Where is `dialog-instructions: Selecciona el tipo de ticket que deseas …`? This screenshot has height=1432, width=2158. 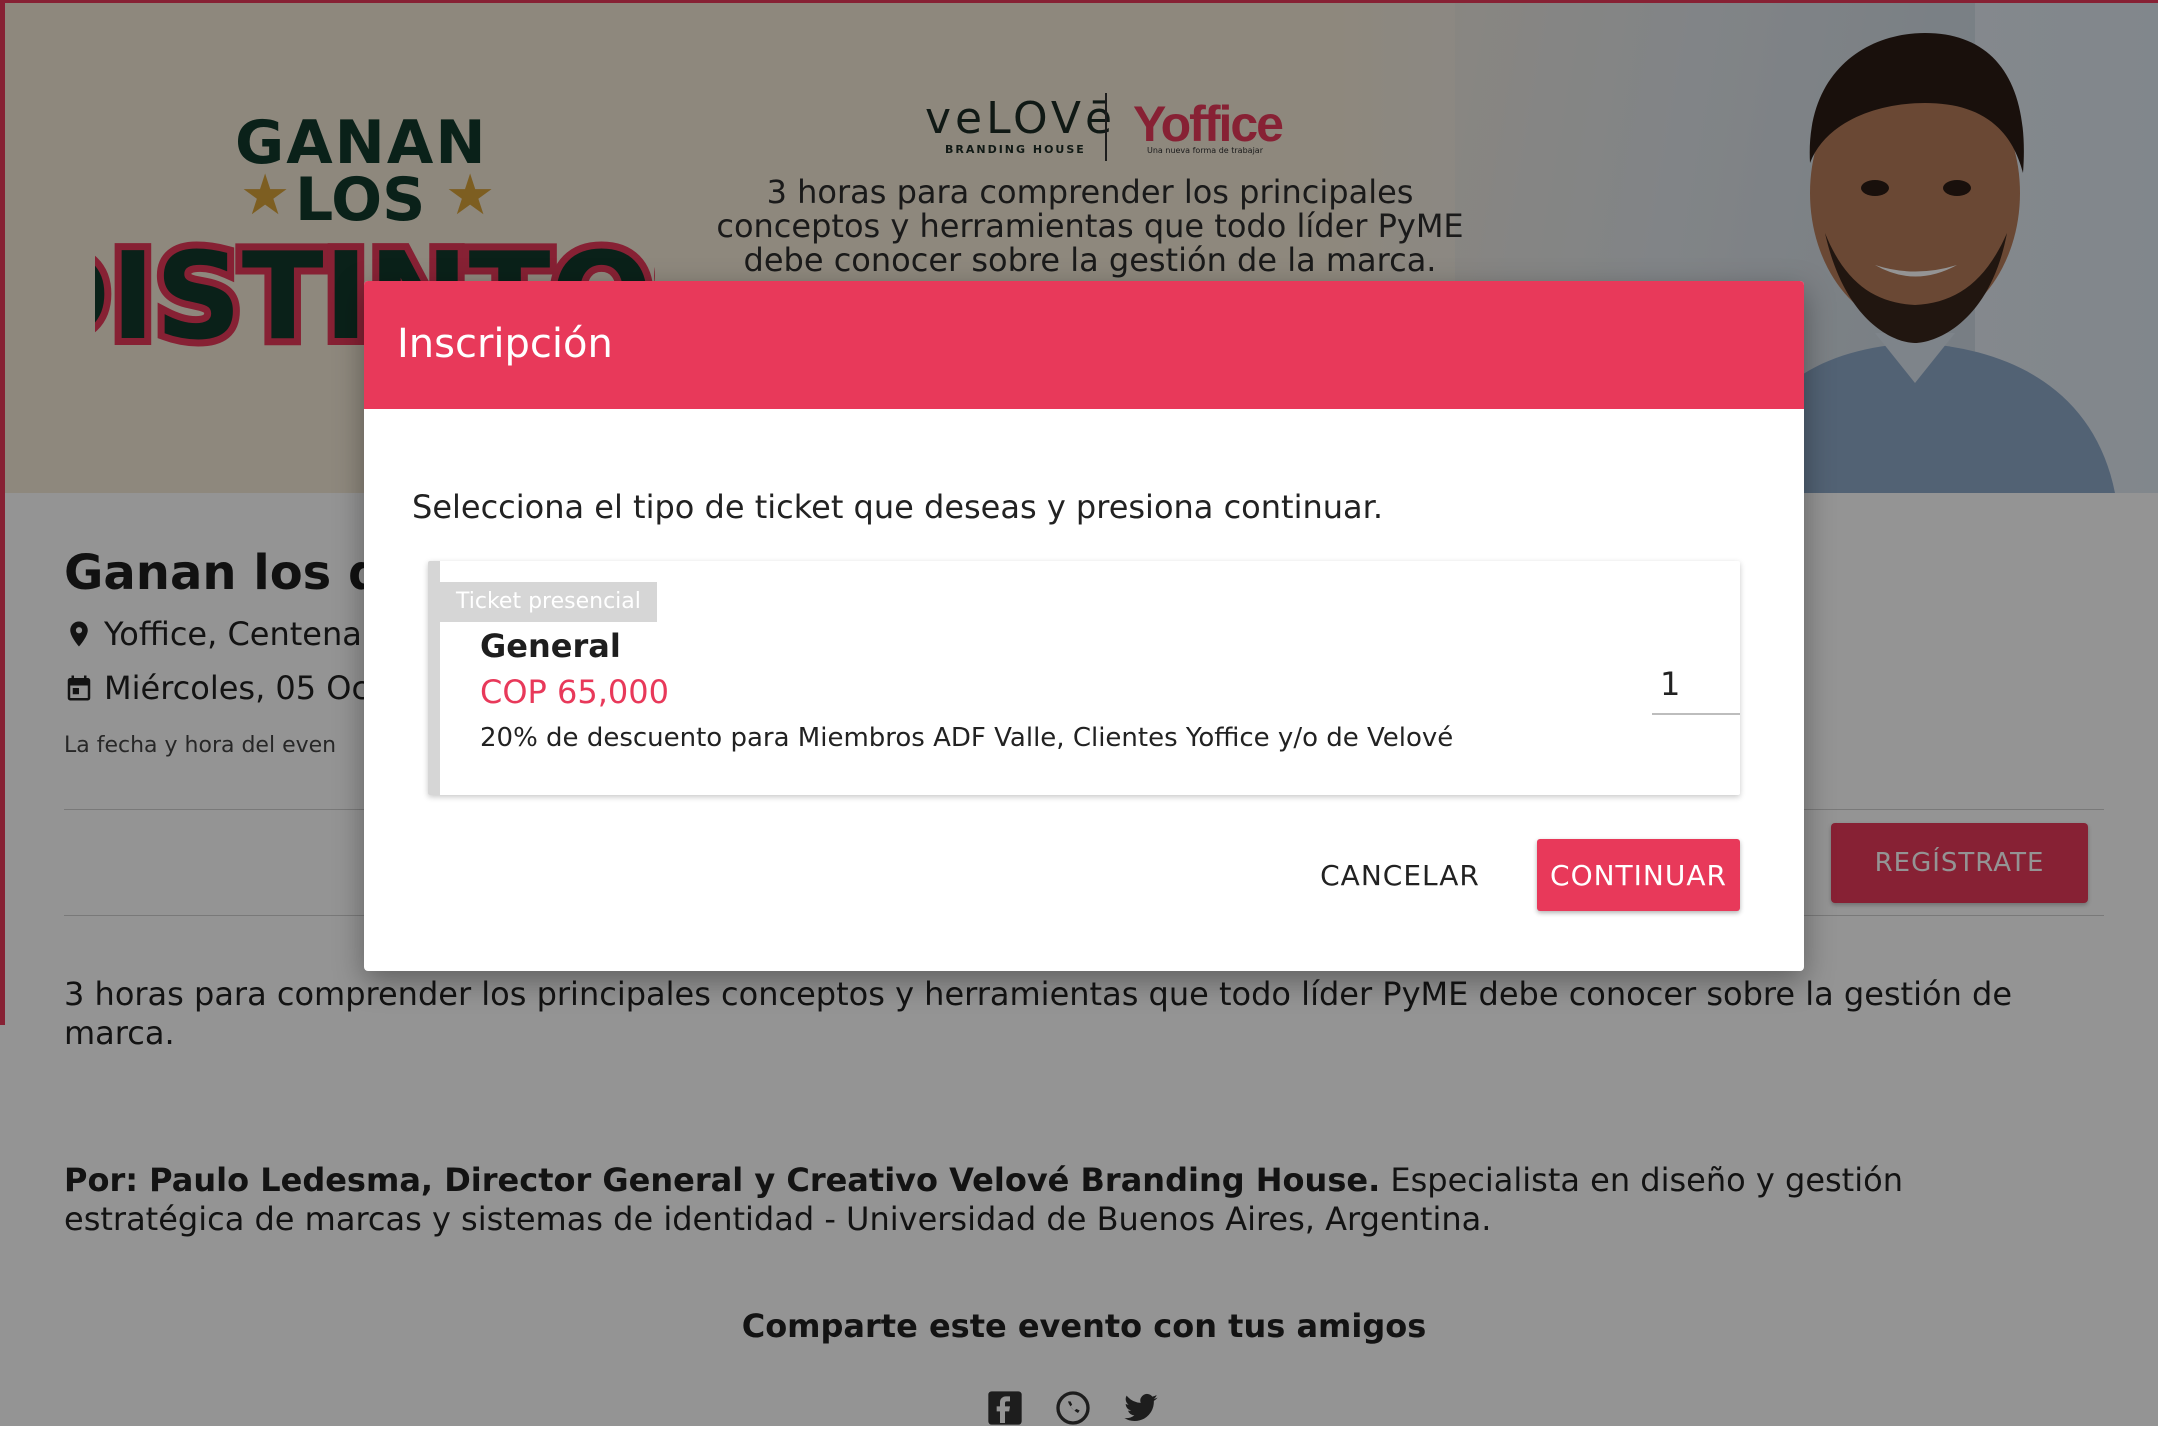
dialog-instructions: Selecciona el tipo de ticket que deseas … is located at coordinates (898, 507).